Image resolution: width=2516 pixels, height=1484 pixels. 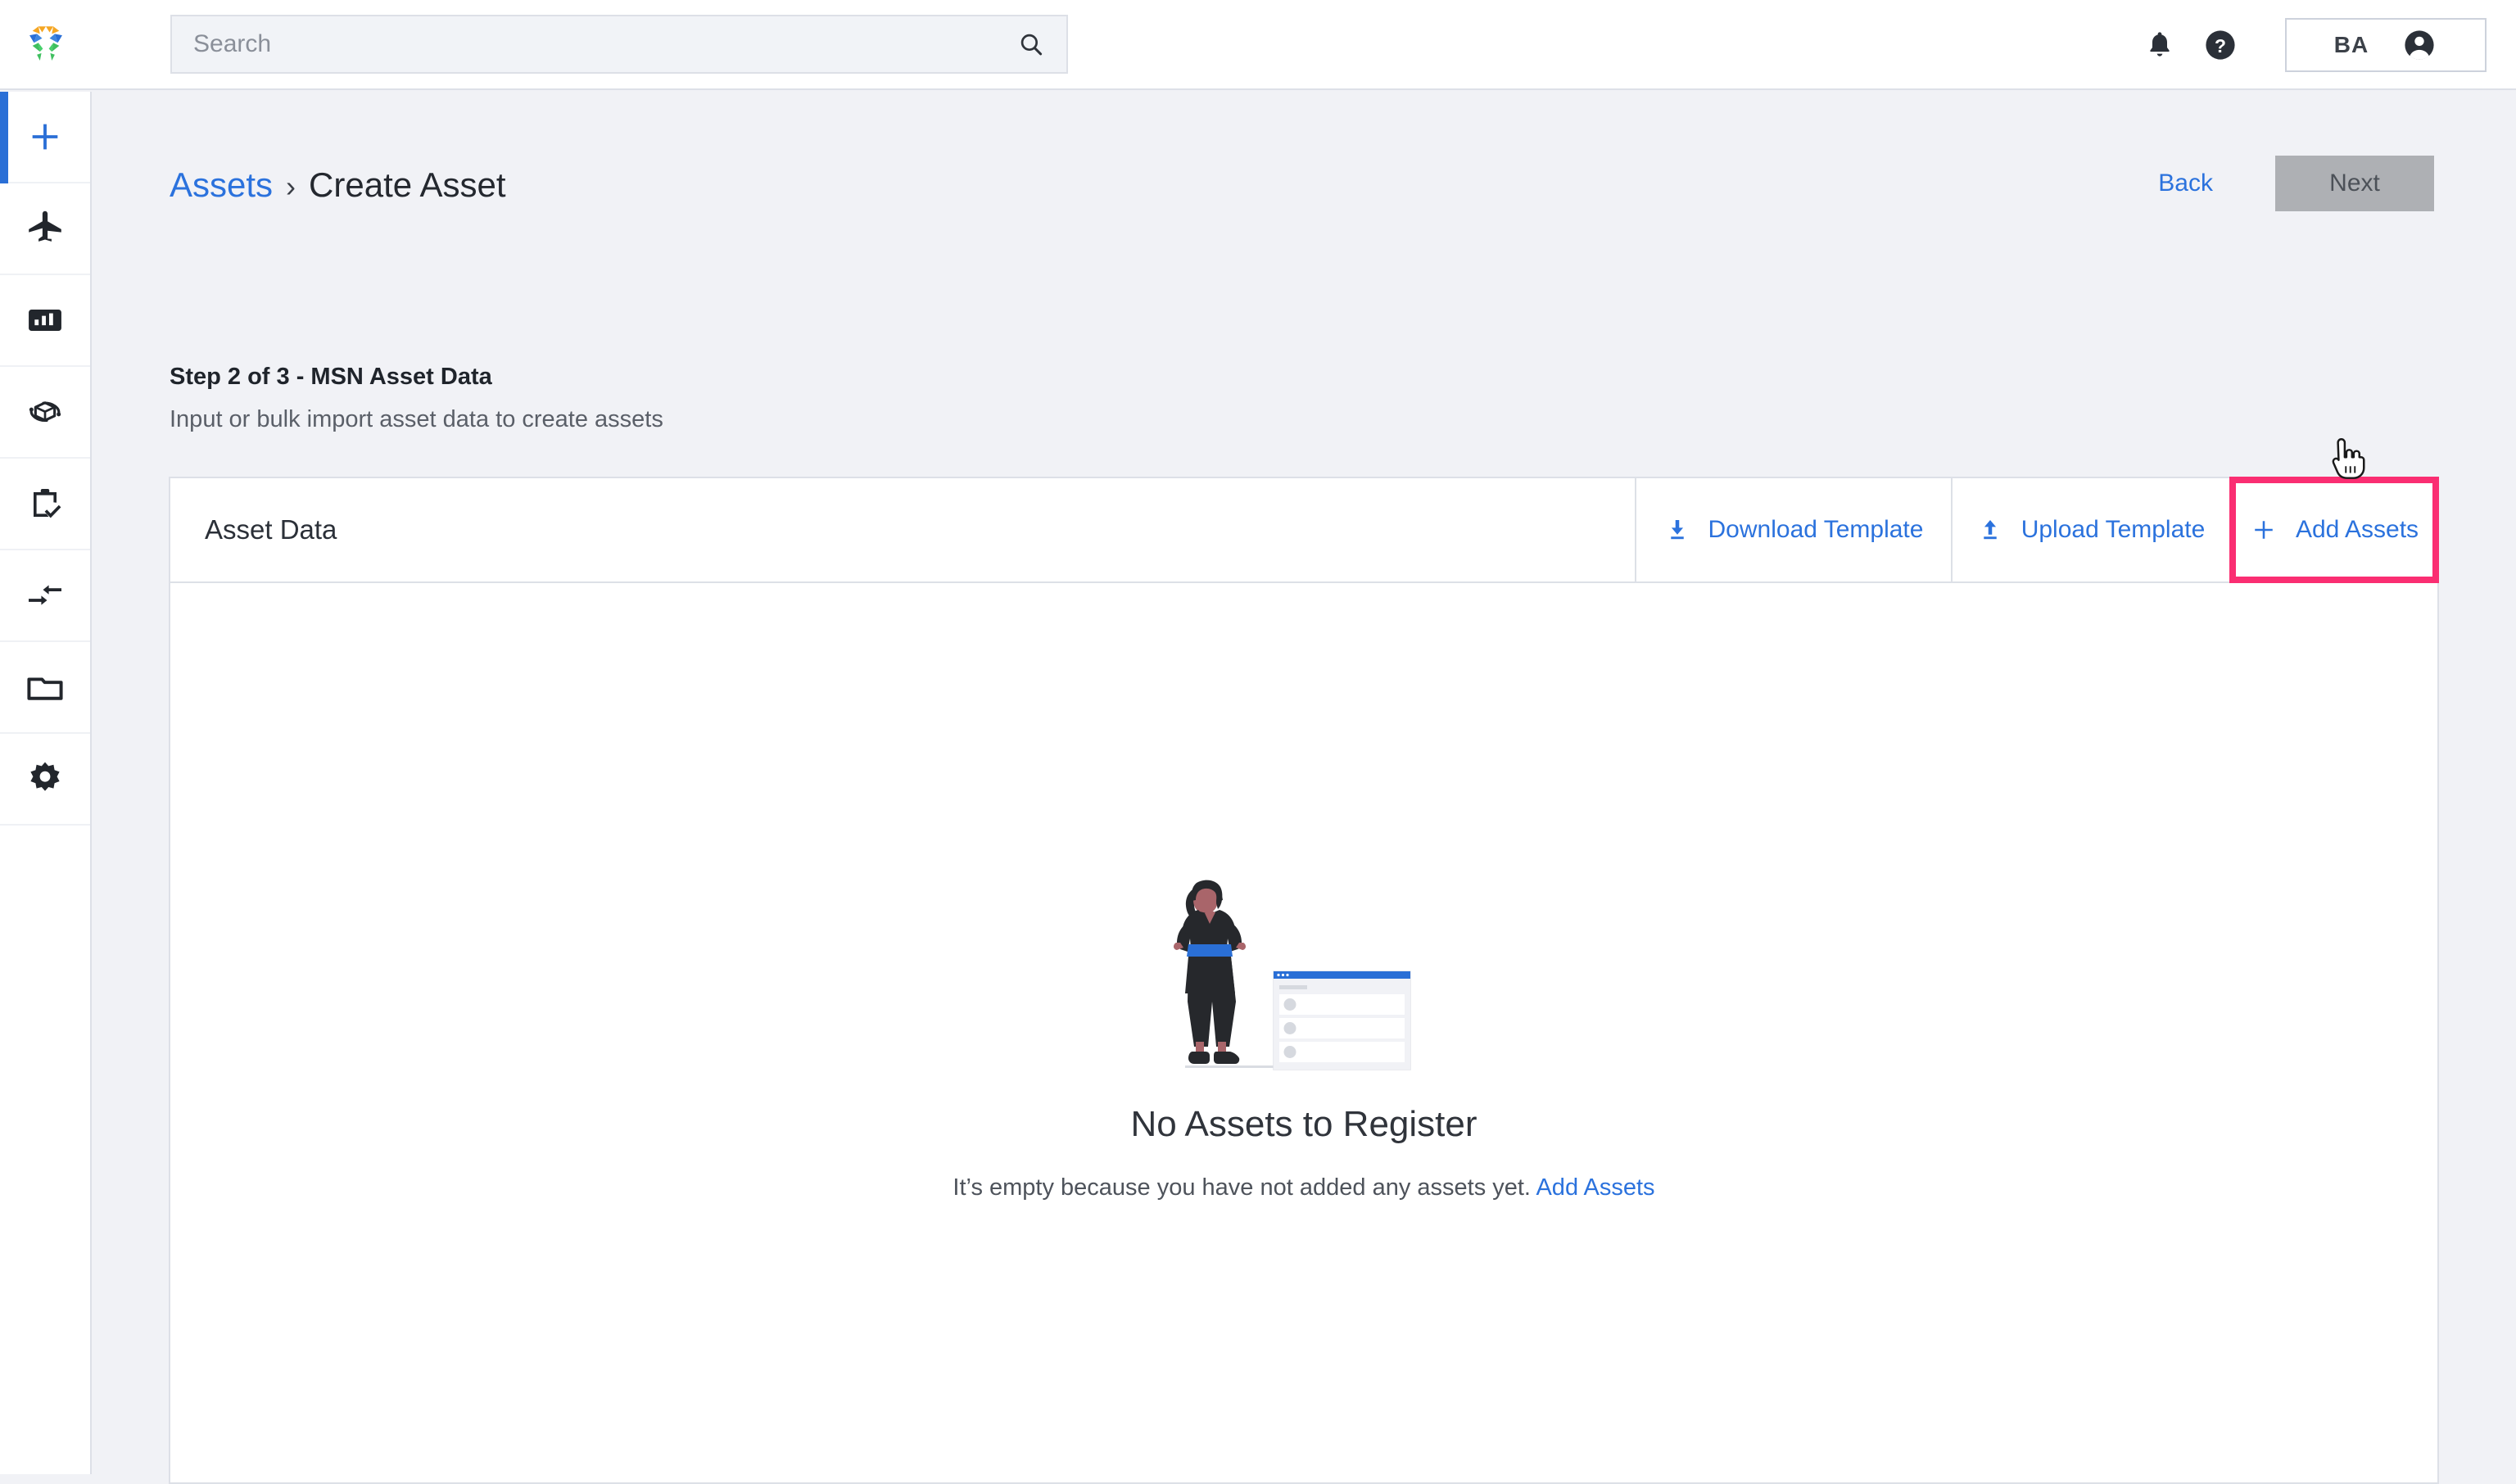 I want to click on folder-icon, so click(x=45, y=688).